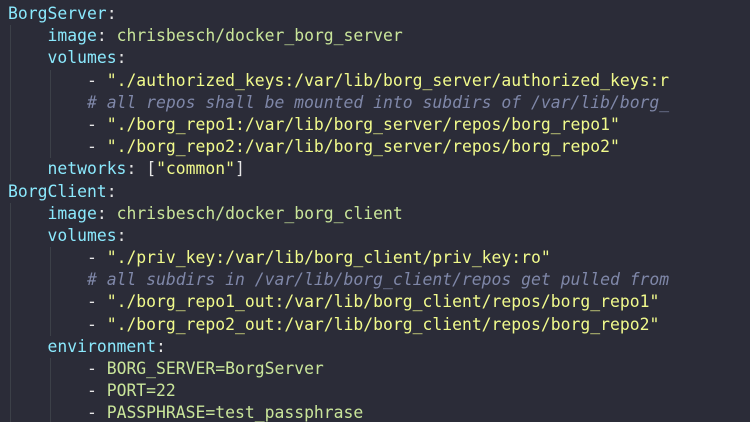 The width and height of the screenshot is (750, 422). What do you see at coordinates (151, 169) in the screenshot?
I see `bracket-open: [` at bounding box center [151, 169].